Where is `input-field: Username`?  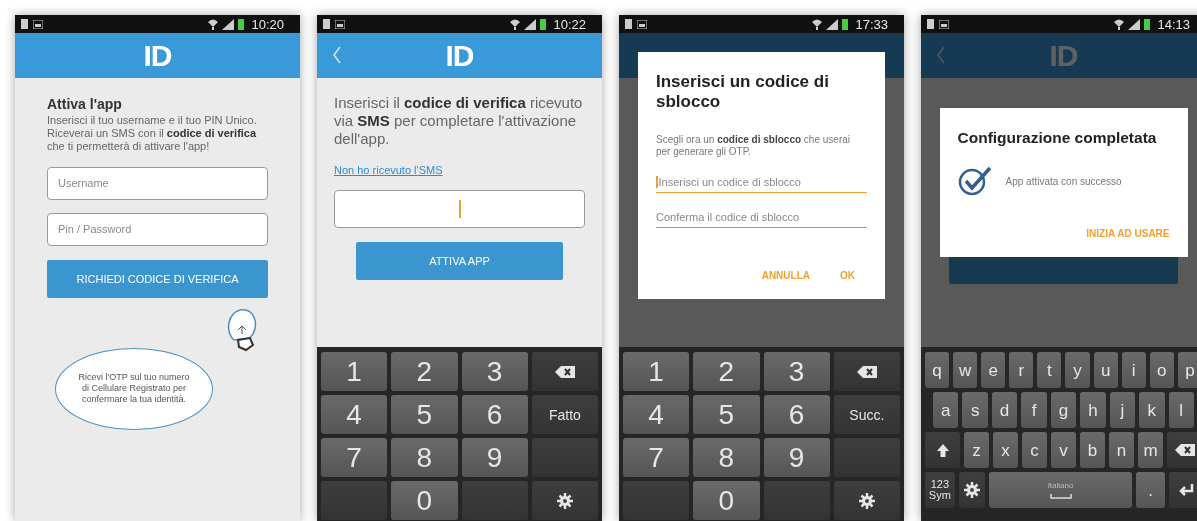 input-field: Username is located at coordinates (157, 183).